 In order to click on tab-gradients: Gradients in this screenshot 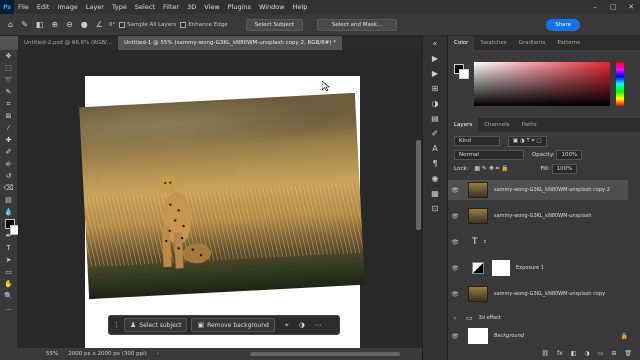, I will do `click(532, 43)`.